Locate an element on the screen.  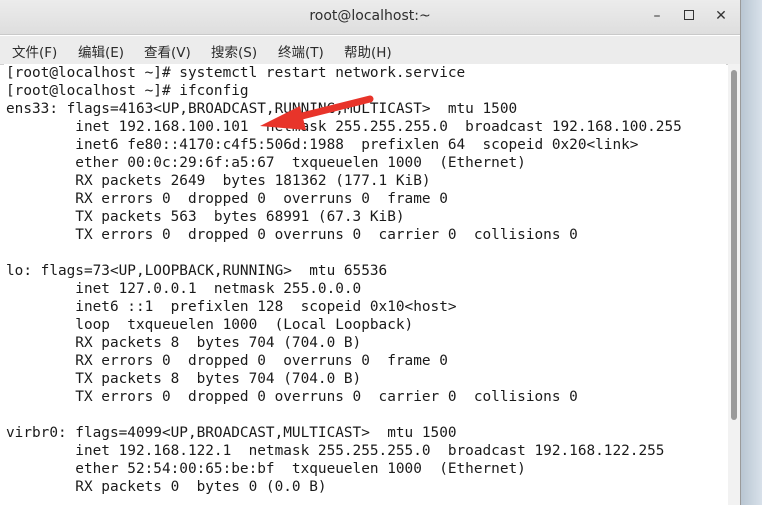
terminal-line: RX packets 0 bytes 0 (0.0 B) is located at coordinates (166, 487).